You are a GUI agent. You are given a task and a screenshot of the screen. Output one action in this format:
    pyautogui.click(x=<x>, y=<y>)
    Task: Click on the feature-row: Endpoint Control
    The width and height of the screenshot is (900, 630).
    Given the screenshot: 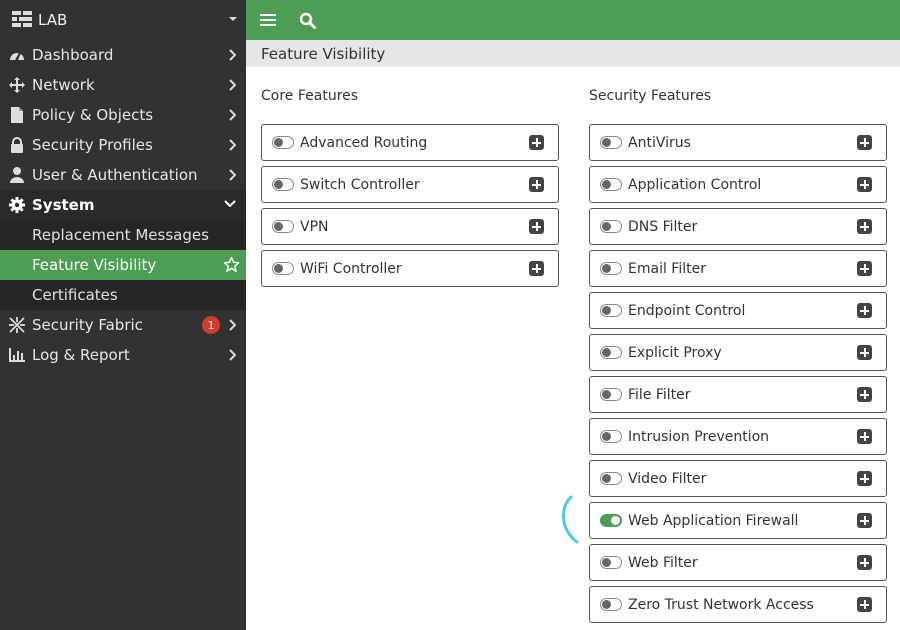 What is the action you would take?
    pyautogui.click(x=738, y=310)
    